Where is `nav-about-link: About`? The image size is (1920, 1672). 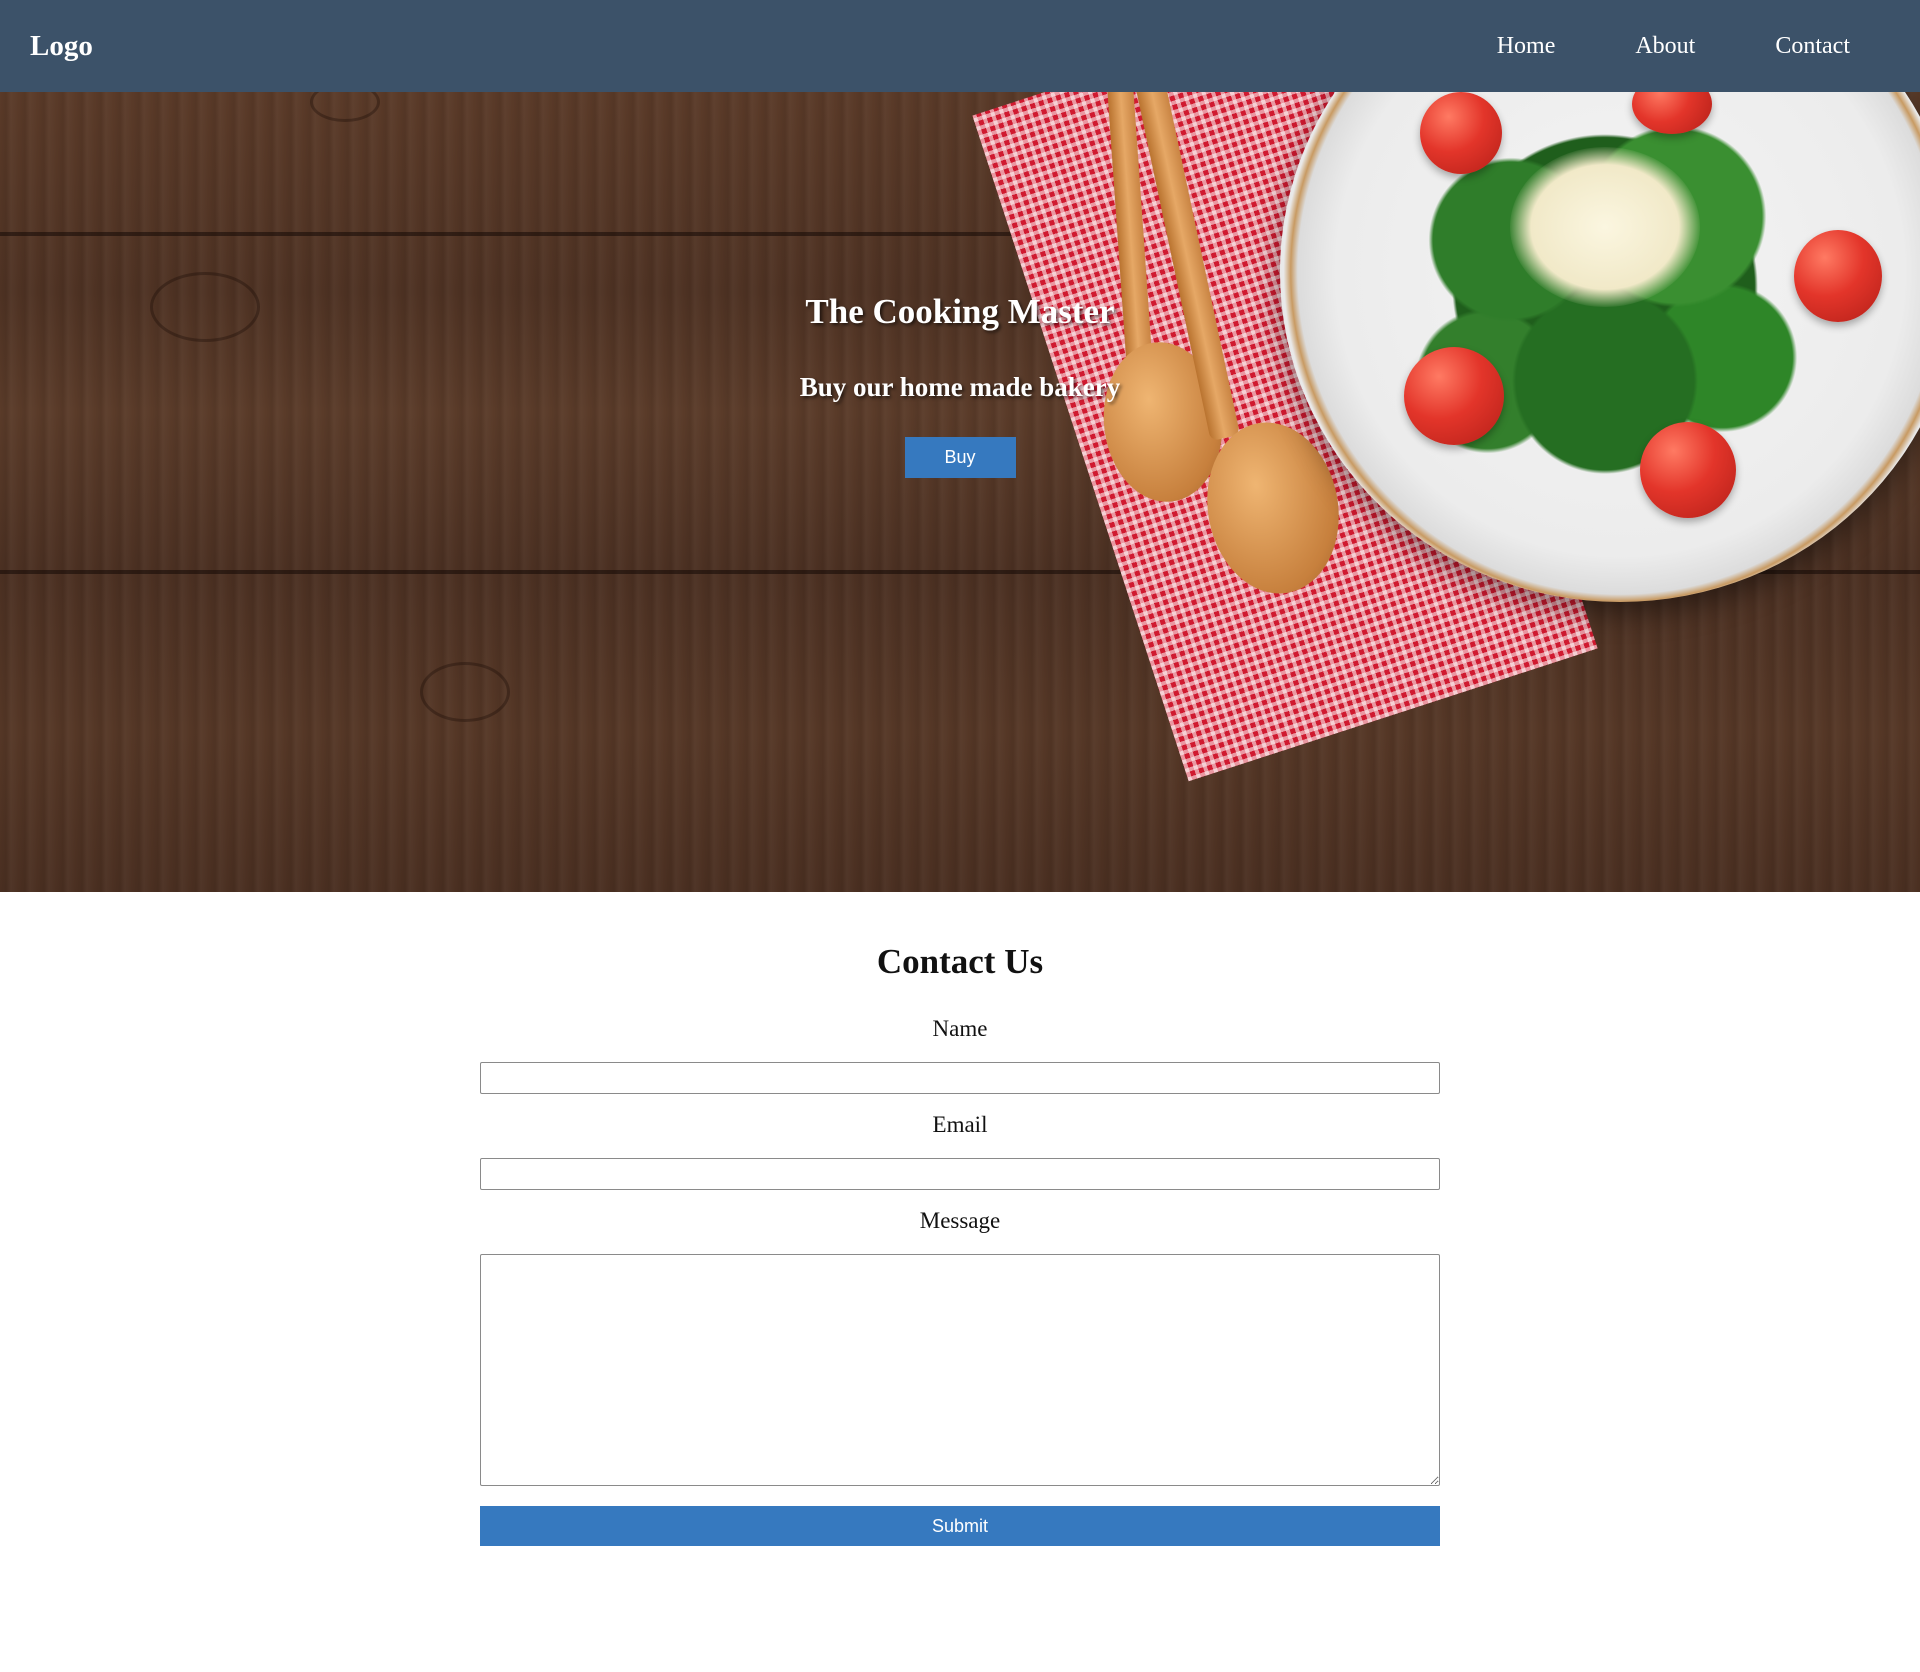 nav-about-link: About is located at coordinates (1665, 46).